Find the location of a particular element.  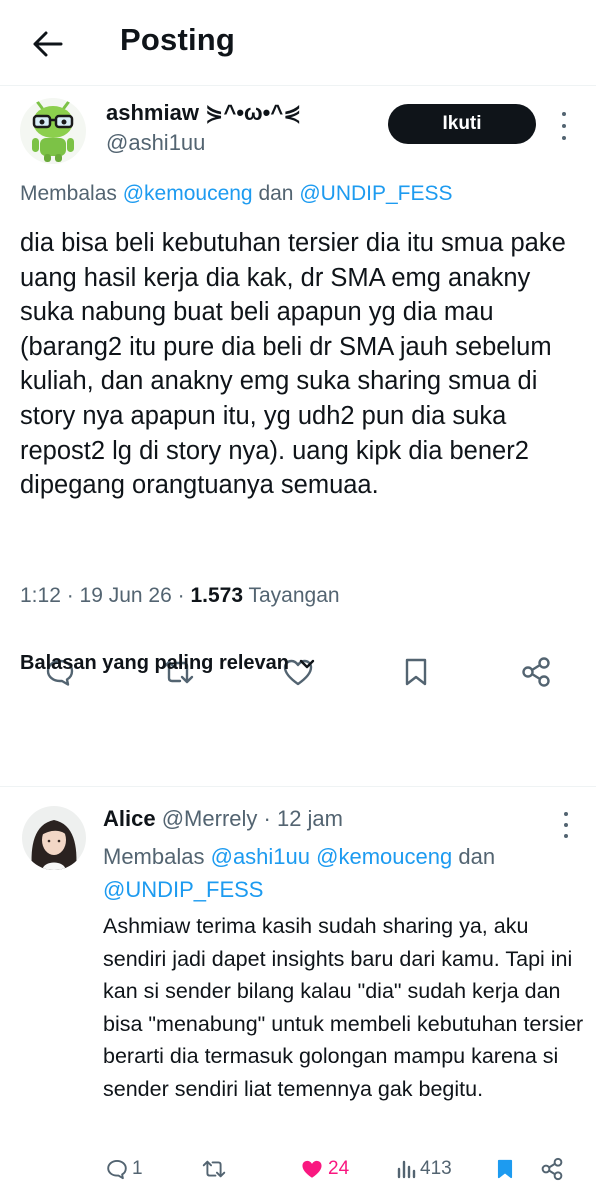

like-count: 24 is located at coordinates (339, 1168).